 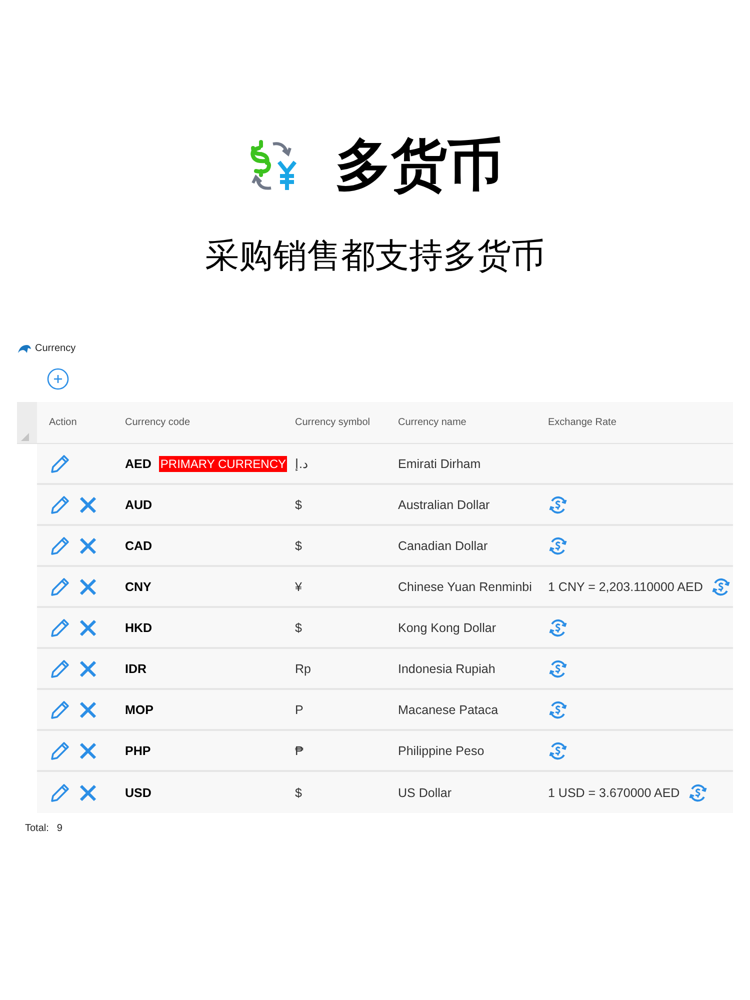 What do you see at coordinates (299, 709) in the screenshot?
I see `currency-symbol: P` at bounding box center [299, 709].